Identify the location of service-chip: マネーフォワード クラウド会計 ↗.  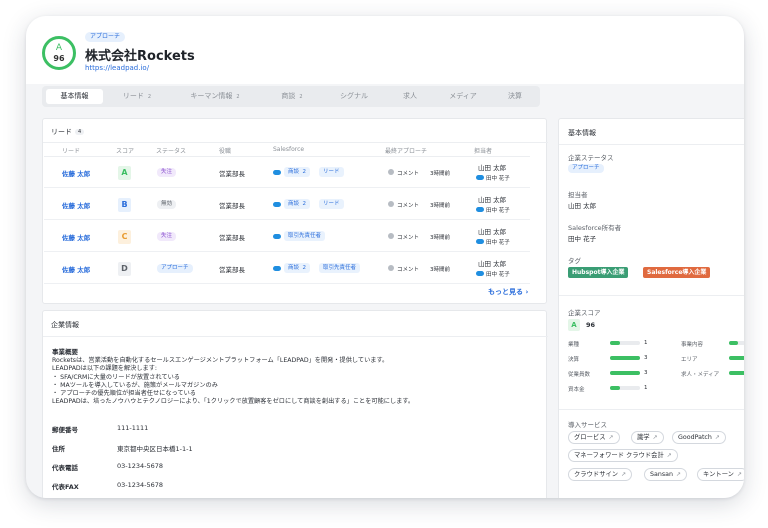
(623, 455).